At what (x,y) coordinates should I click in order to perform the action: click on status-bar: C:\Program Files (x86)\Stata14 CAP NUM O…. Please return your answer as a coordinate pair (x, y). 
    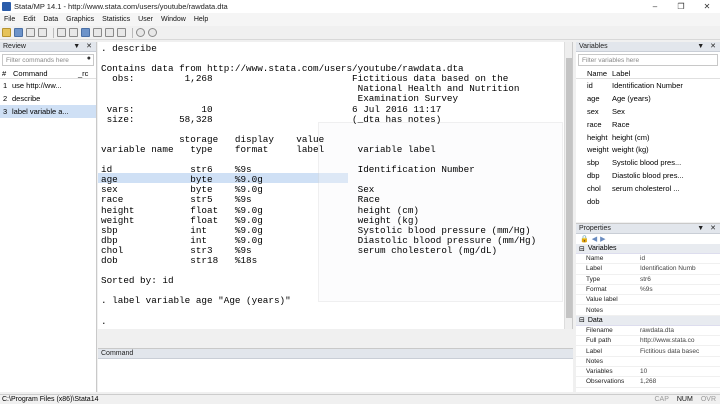
    Looking at the image, I should click on (360, 399).